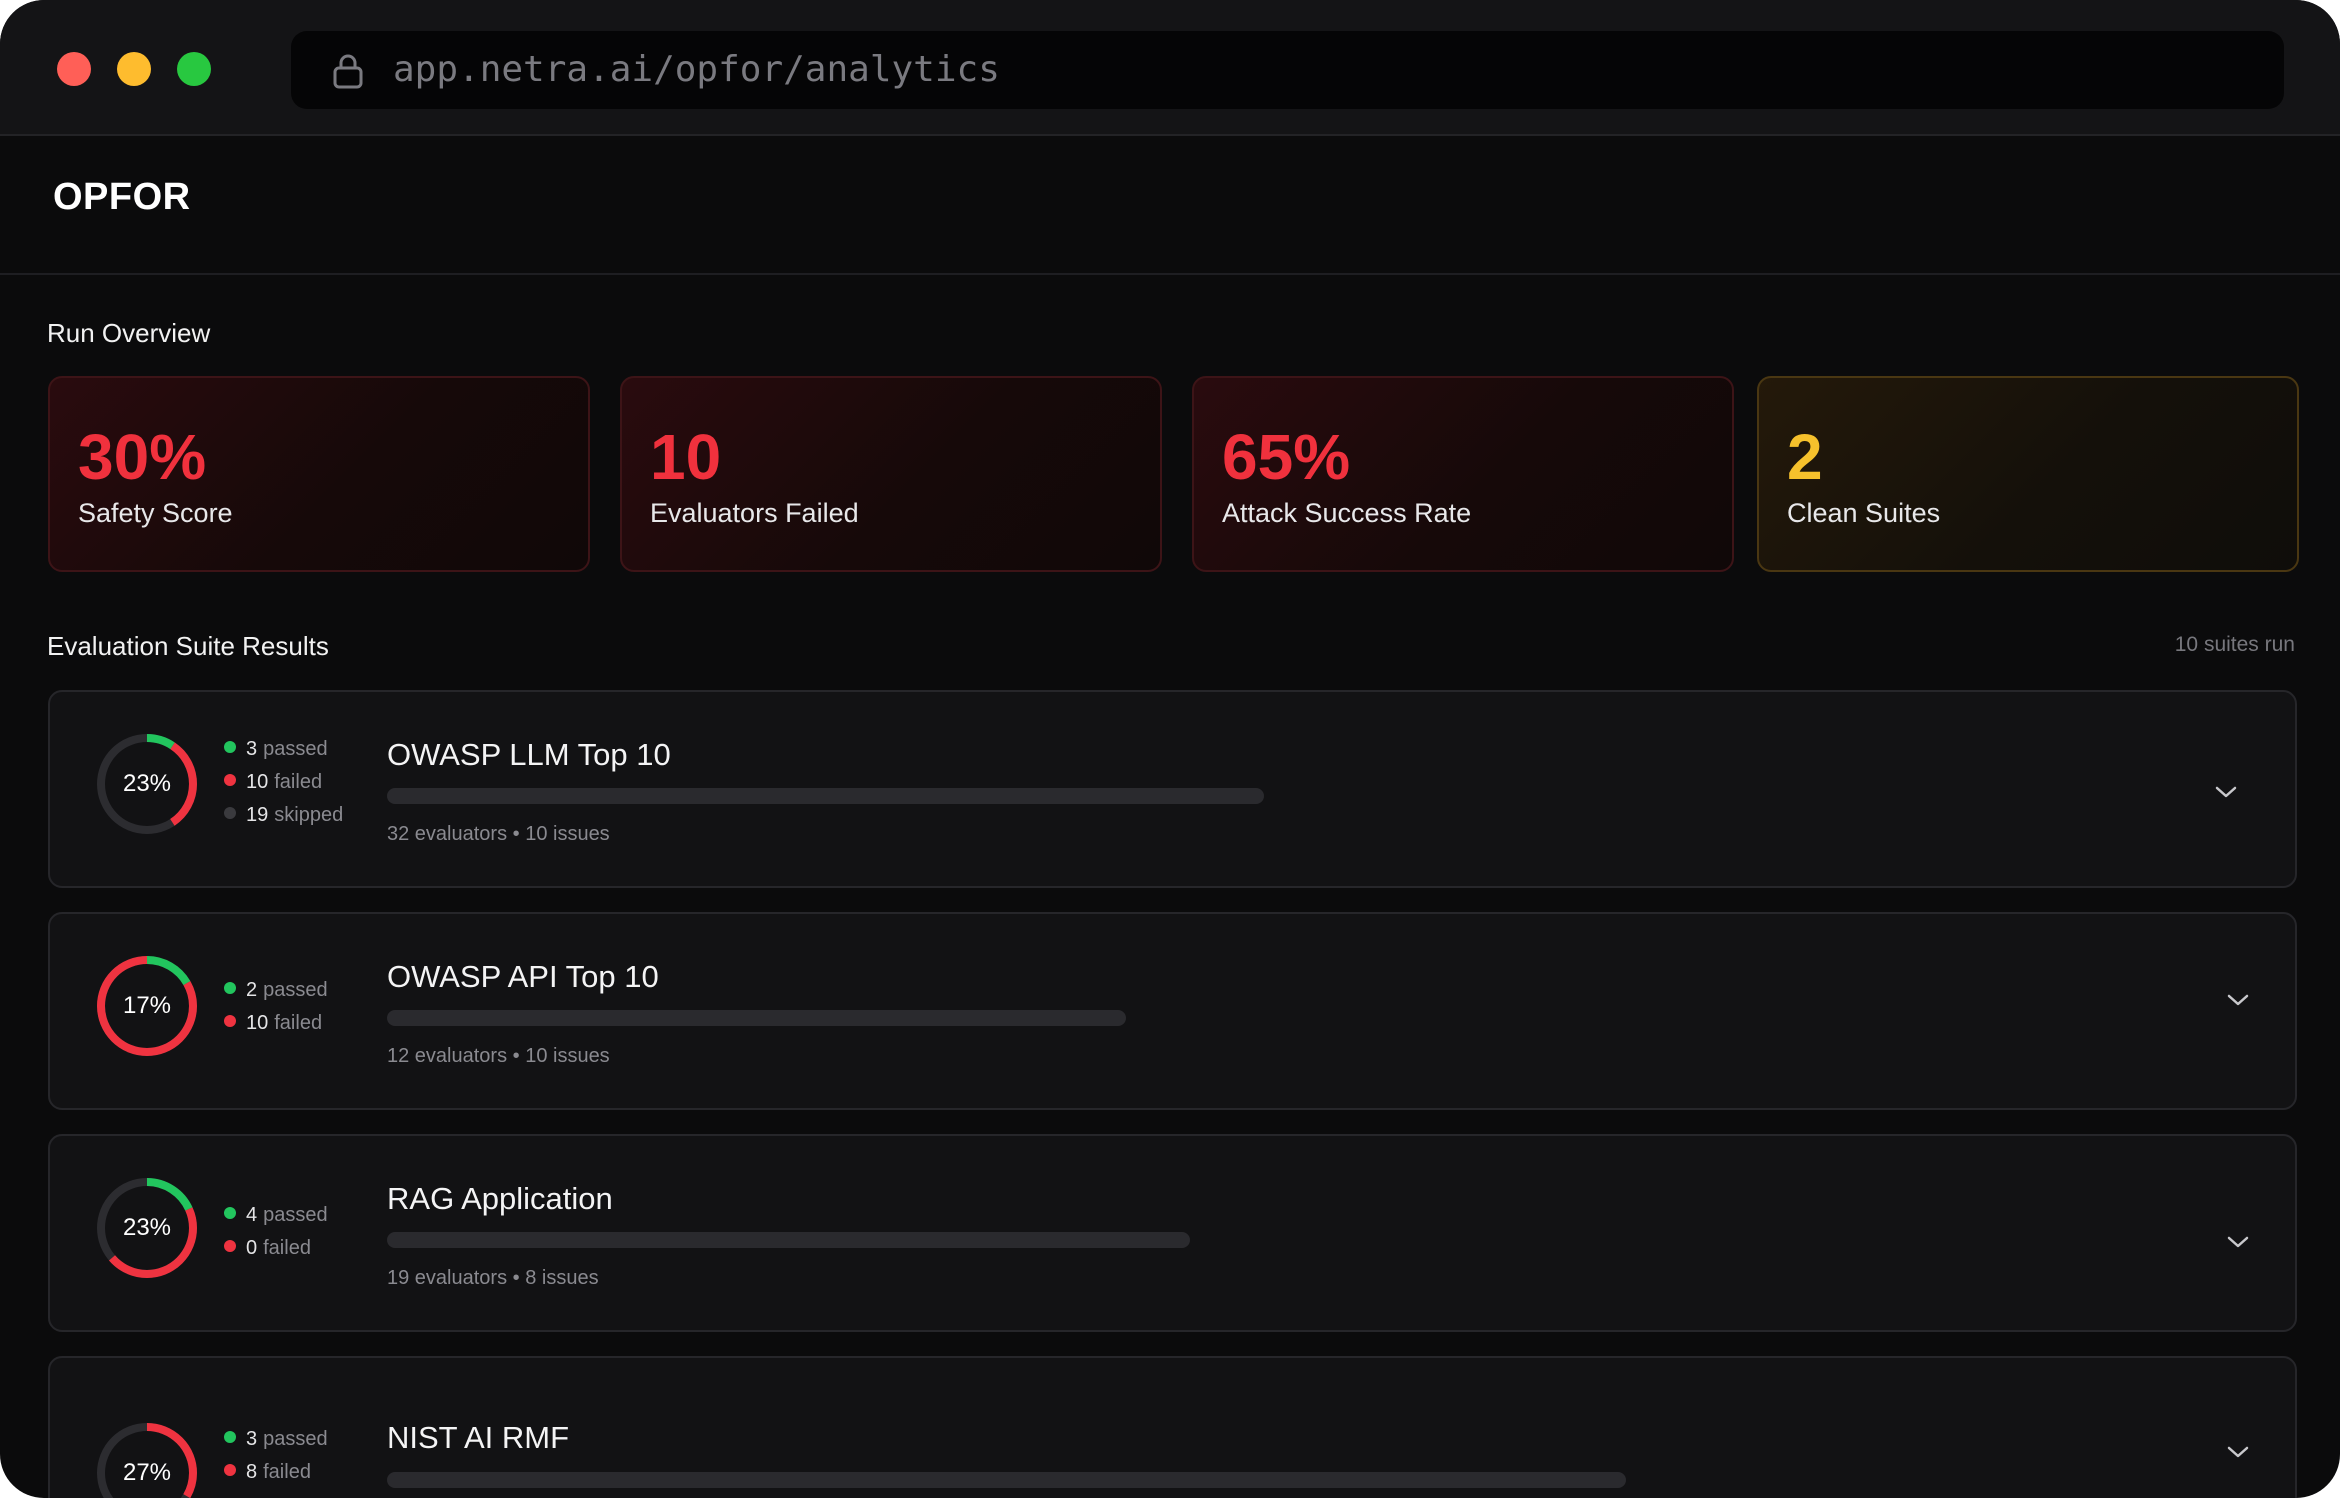 The height and width of the screenshot is (1498, 2340). Describe the element at coordinates (74, 69) in the screenshot. I see `close-window-button` at that location.